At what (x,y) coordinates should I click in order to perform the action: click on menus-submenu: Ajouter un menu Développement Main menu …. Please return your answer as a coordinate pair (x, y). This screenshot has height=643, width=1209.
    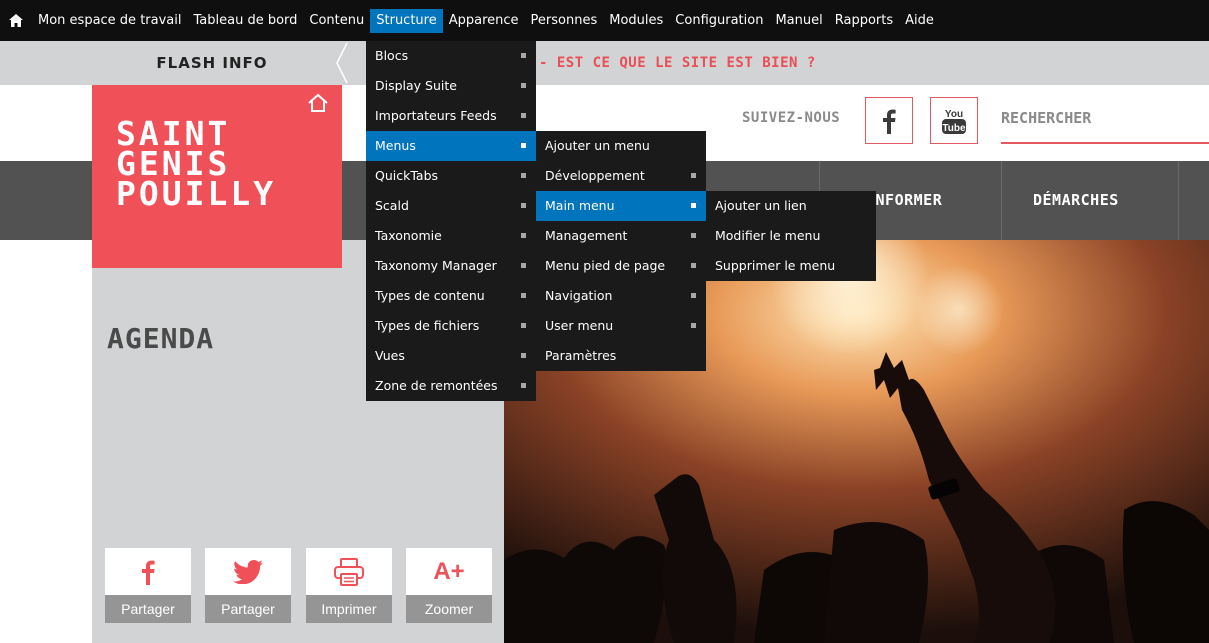
    Looking at the image, I should click on (621, 251).